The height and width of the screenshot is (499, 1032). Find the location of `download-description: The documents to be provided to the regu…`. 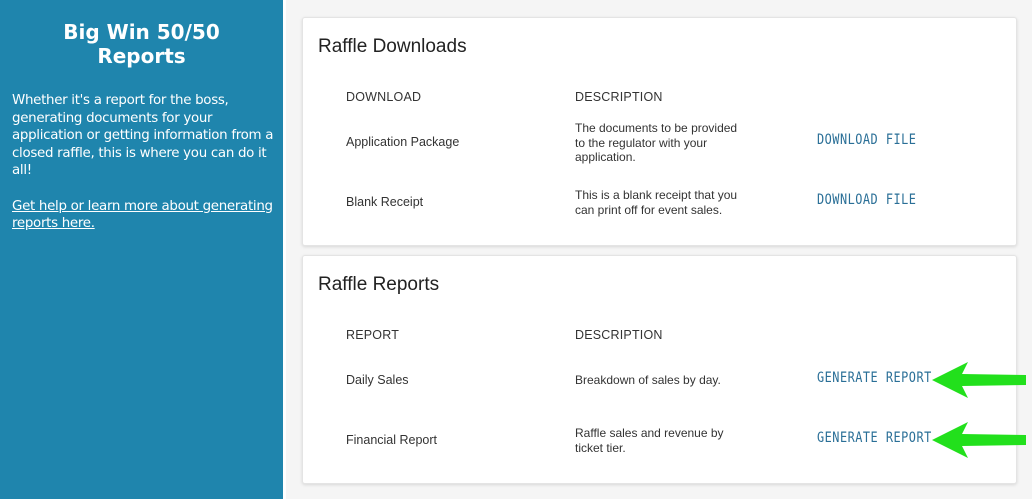

download-description: The documents to be provided to the regu… is located at coordinates (656, 142).